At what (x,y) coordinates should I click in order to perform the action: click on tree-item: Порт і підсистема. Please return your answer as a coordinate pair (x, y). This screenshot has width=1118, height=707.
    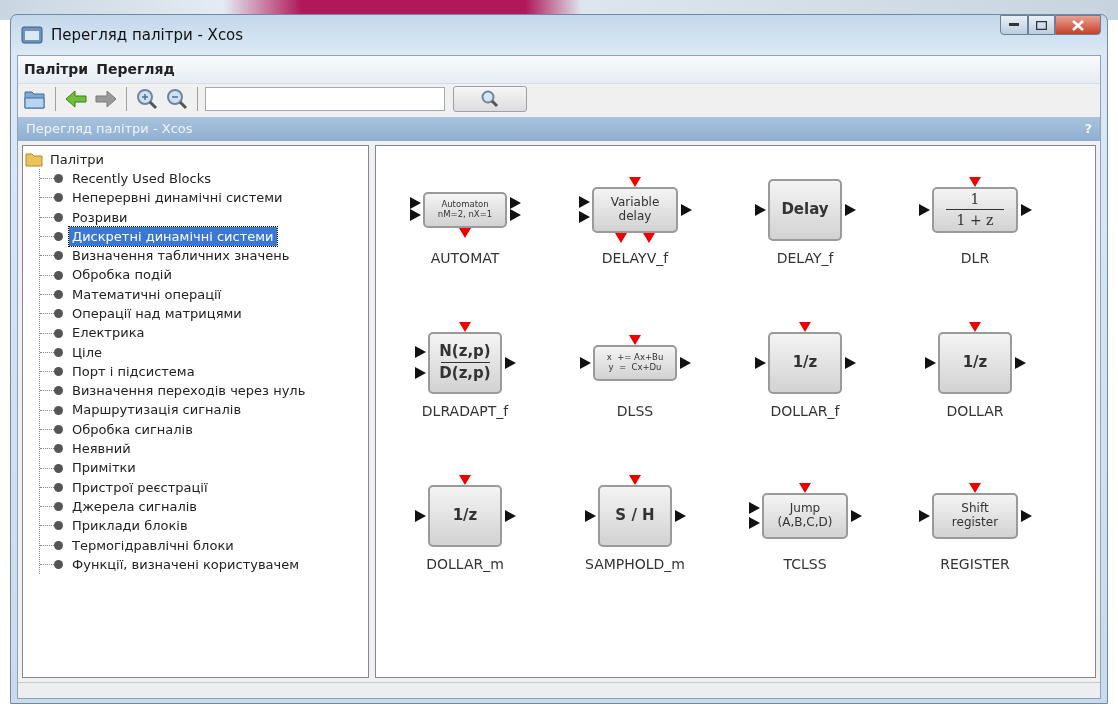
    Looking at the image, I should click on (133, 371).